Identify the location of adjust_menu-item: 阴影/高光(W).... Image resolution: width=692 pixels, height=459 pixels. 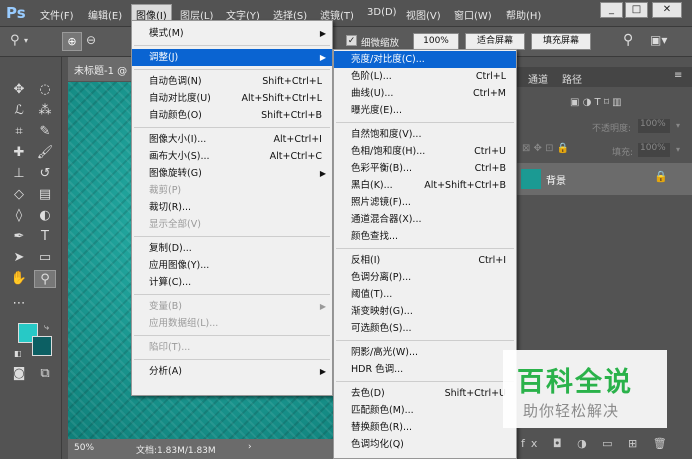
(425, 352).